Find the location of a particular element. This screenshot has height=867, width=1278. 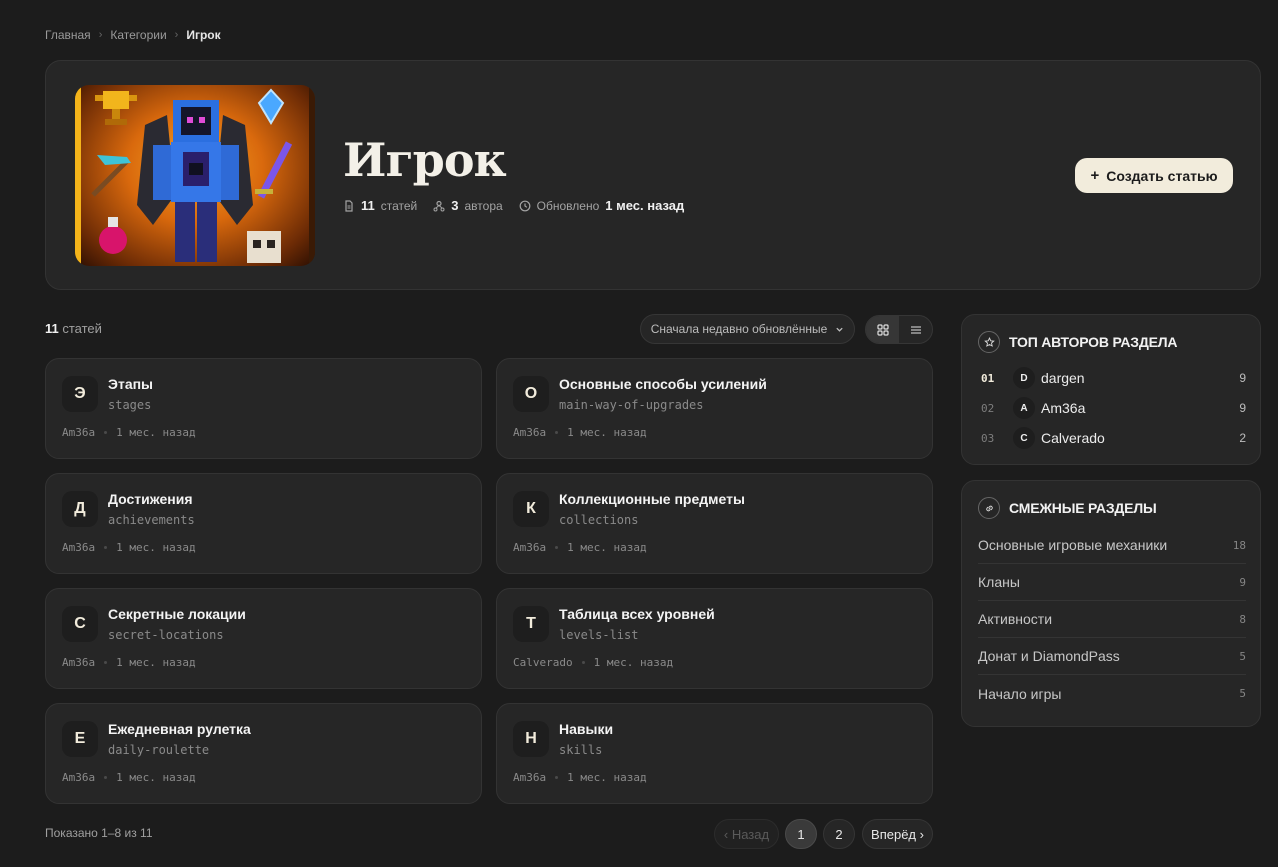

article-slug: secret-locations is located at coordinates (166, 635).